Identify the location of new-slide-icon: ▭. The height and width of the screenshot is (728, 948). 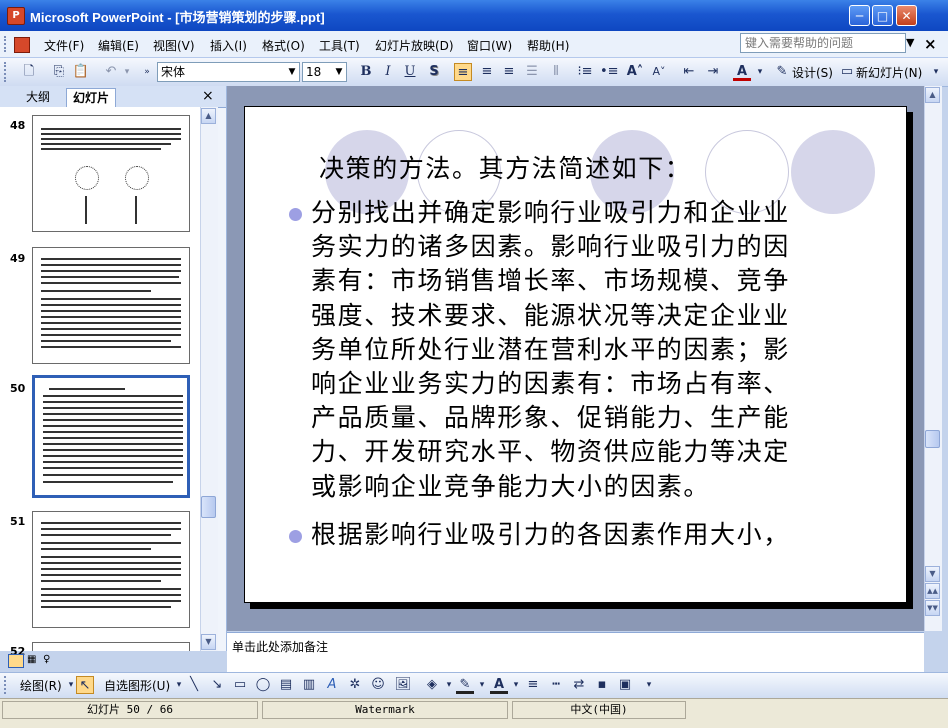
(847, 72).